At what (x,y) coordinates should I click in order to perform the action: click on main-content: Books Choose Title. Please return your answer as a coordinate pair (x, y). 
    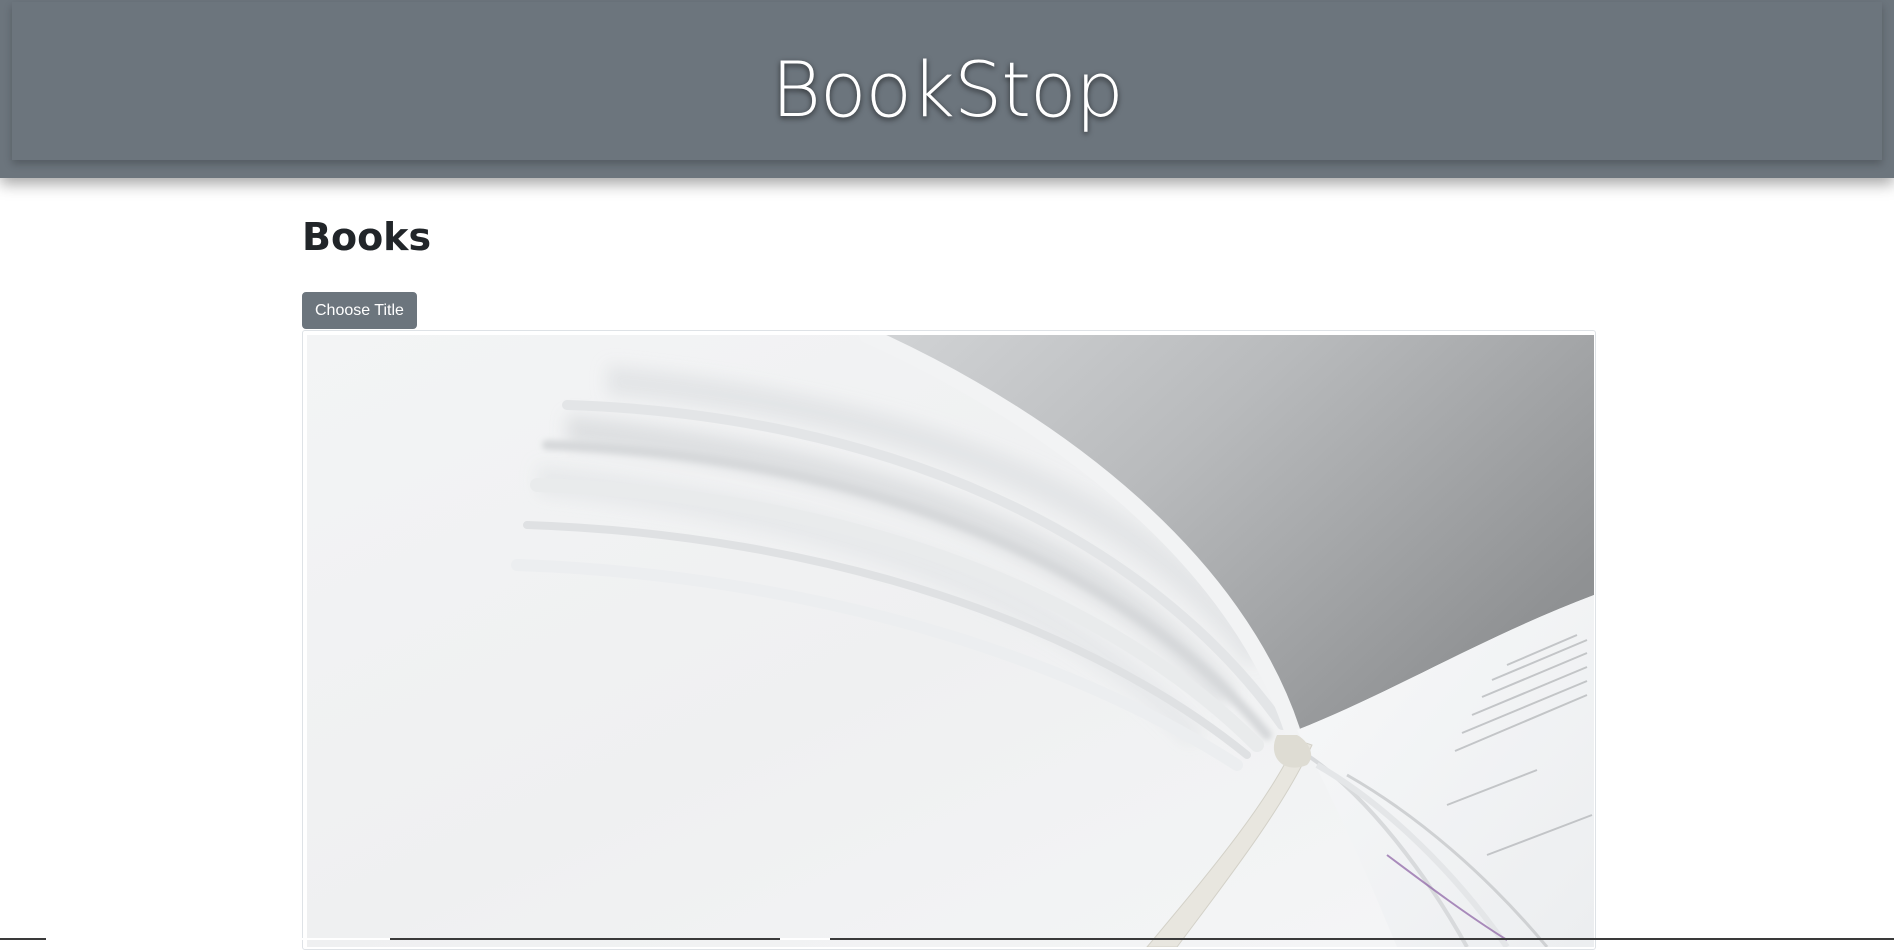
    Looking at the image, I should click on (950, 235).